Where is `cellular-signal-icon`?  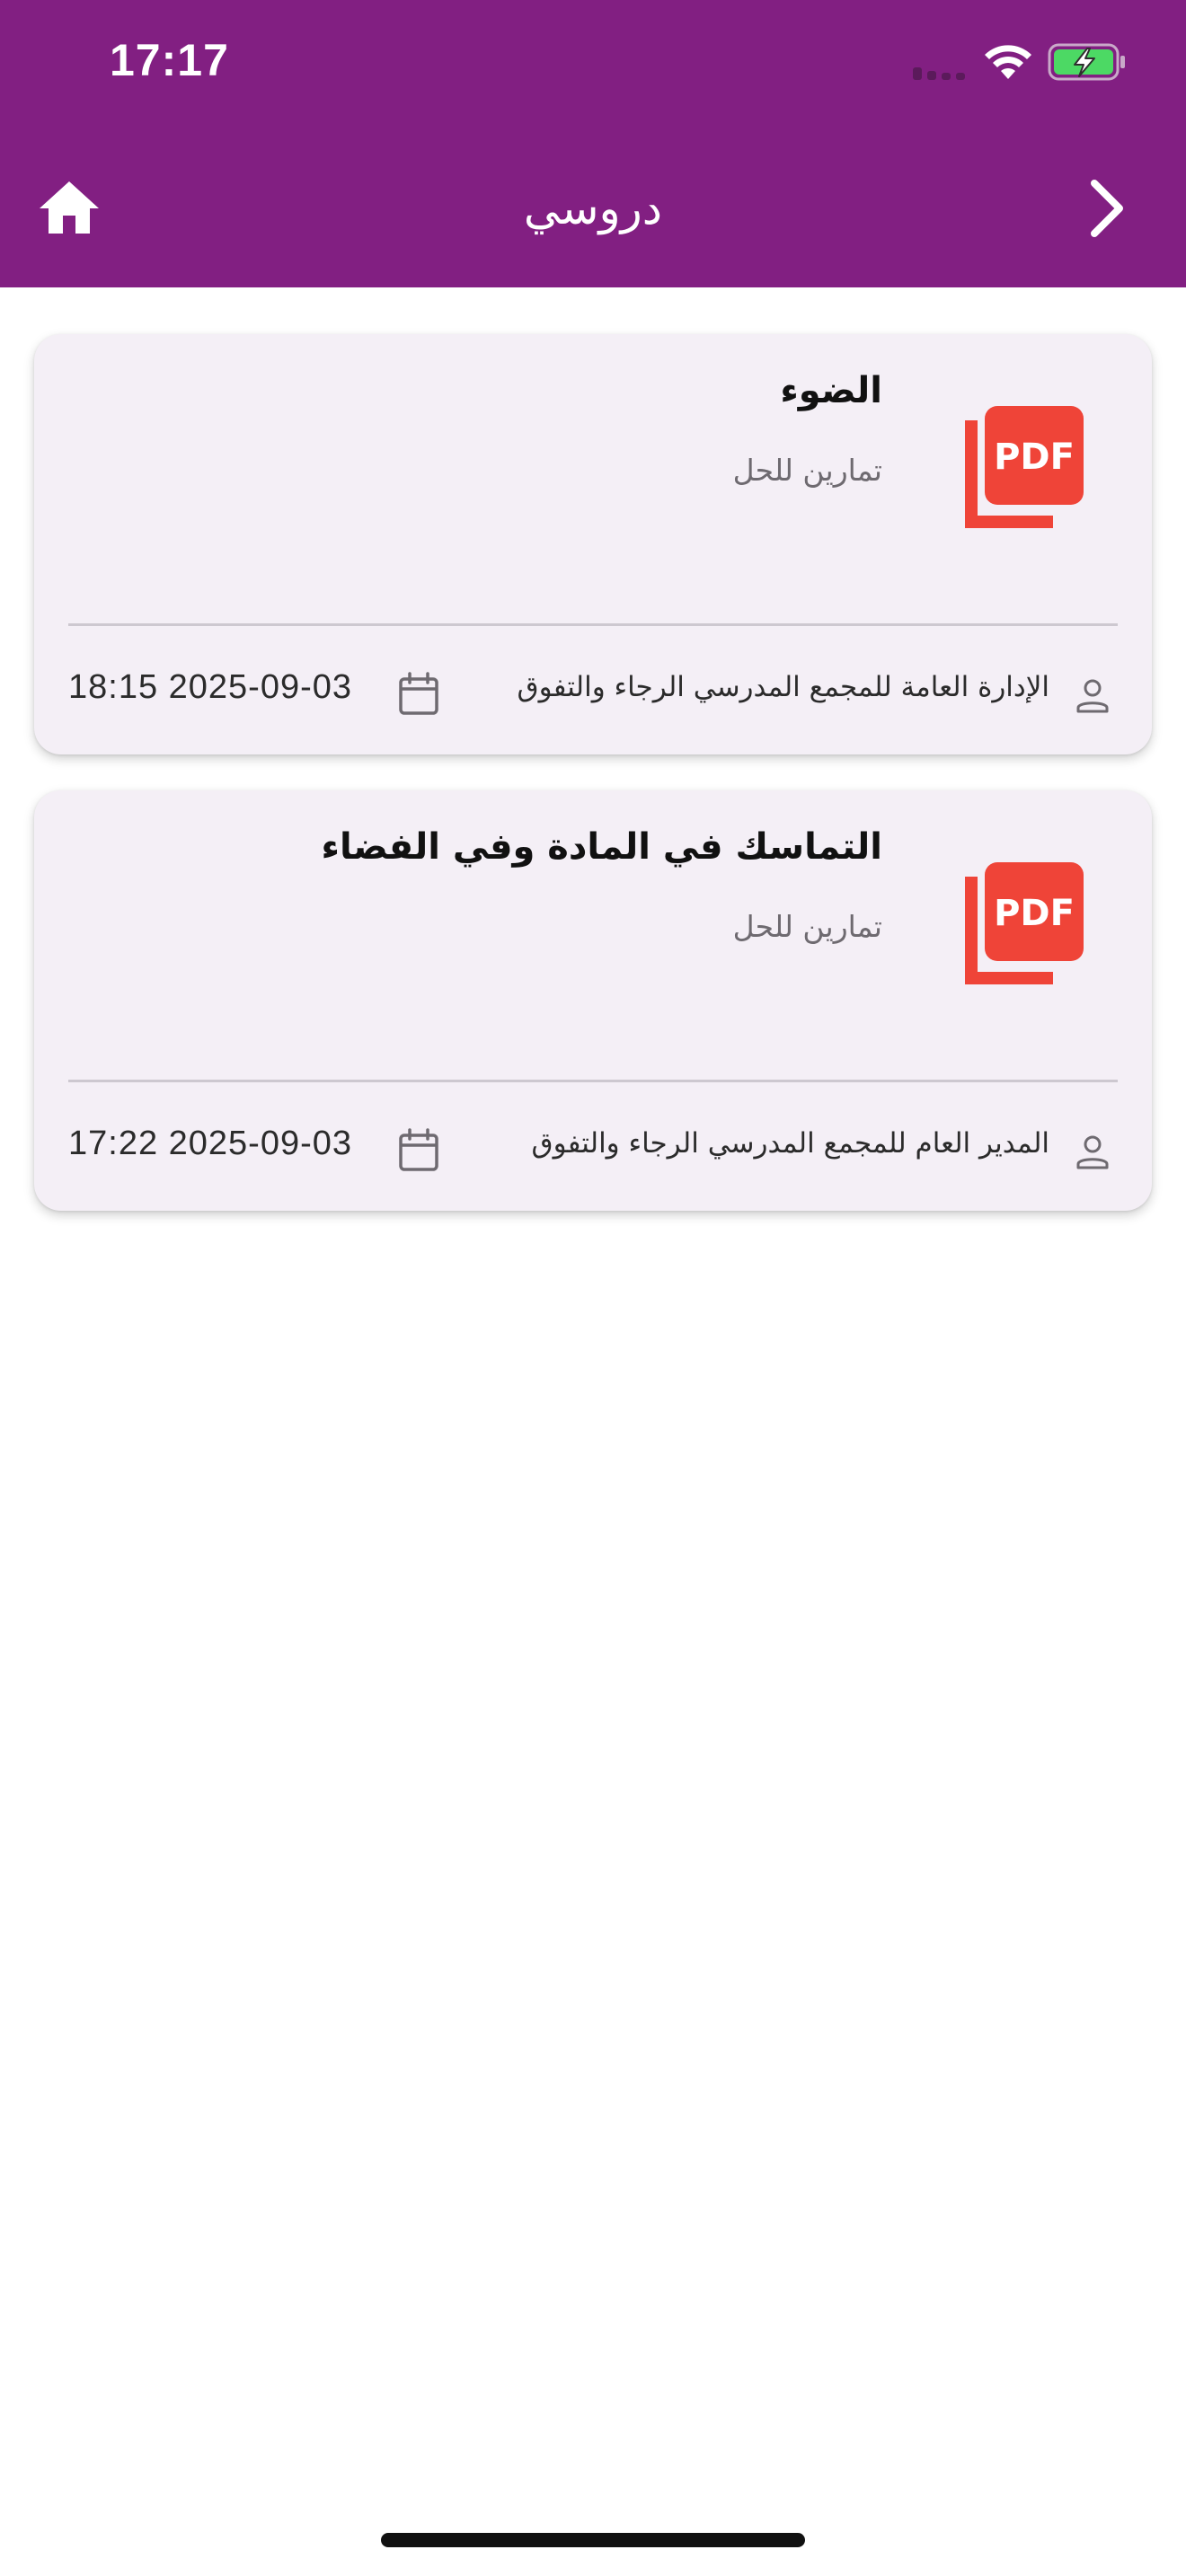 cellular-signal-icon is located at coordinates (939, 73).